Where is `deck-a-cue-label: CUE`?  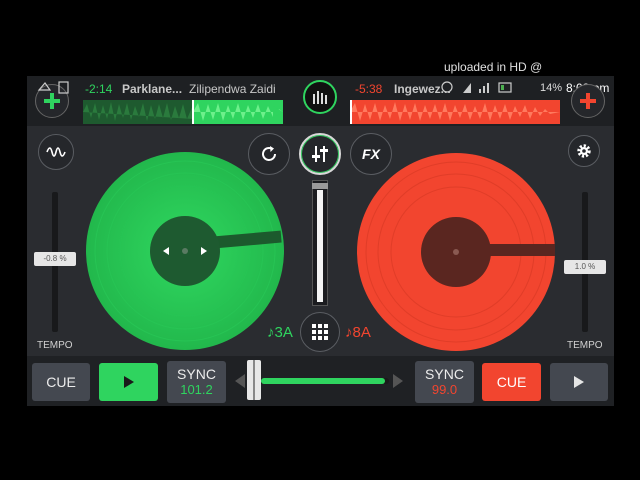 deck-a-cue-label: CUE is located at coordinates (61, 382).